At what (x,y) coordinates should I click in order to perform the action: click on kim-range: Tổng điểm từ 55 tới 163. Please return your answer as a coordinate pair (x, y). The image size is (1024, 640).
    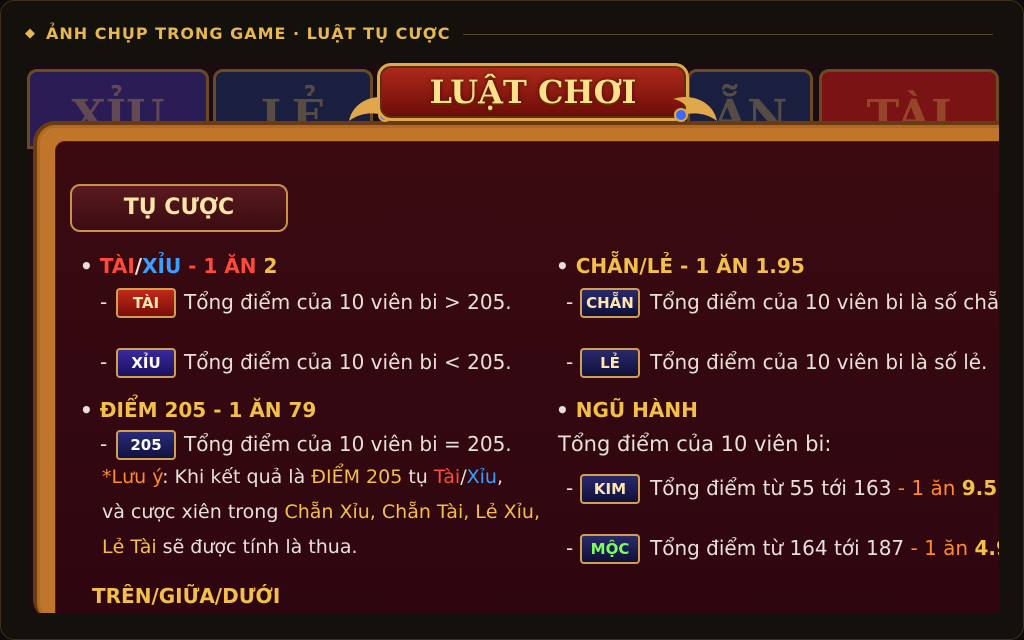
    Looking at the image, I should click on (771, 488).